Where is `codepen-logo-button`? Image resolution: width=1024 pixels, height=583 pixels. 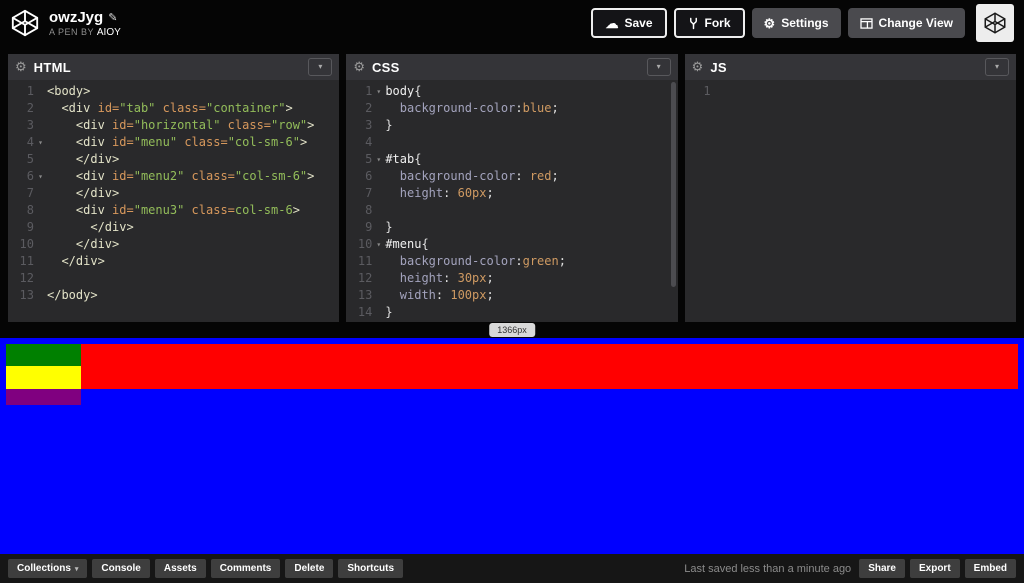 codepen-logo-button is located at coordinates (995, 23).